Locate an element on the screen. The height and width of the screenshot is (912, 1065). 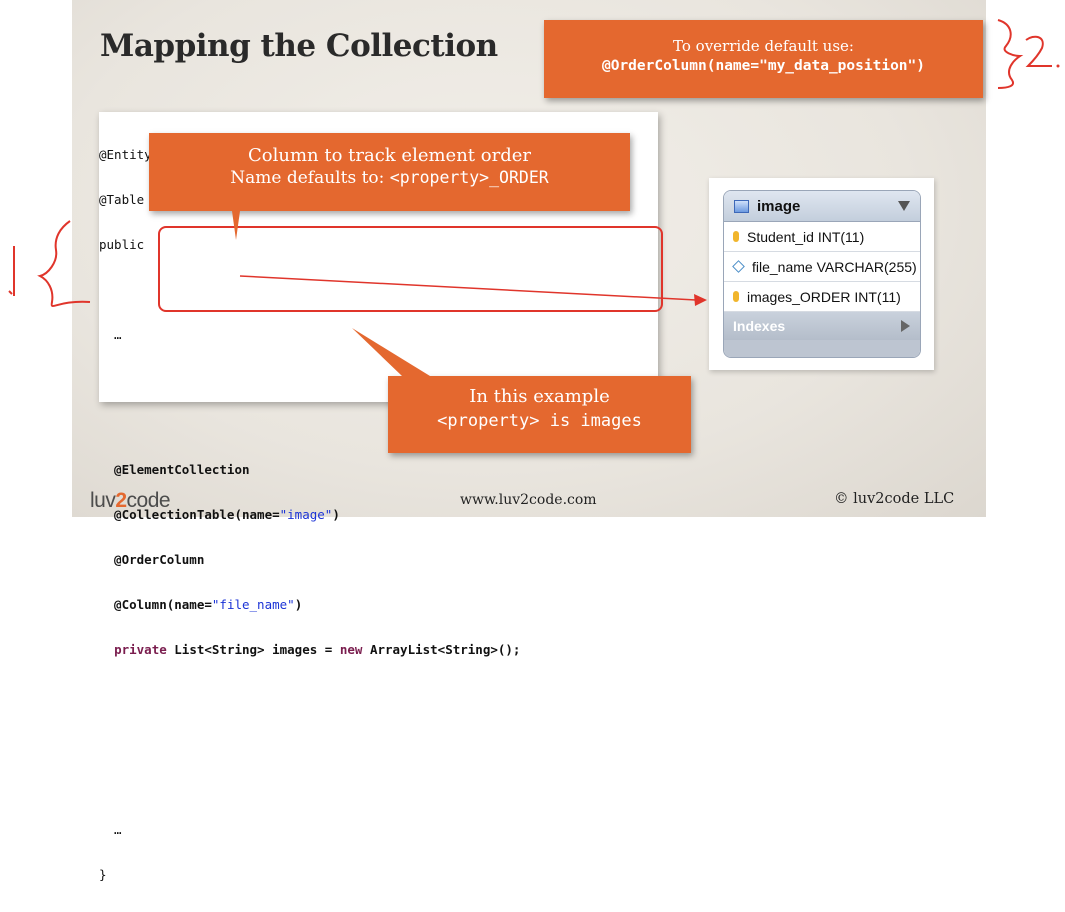
handwritten-number-two is located at coordinates (1038, 51).